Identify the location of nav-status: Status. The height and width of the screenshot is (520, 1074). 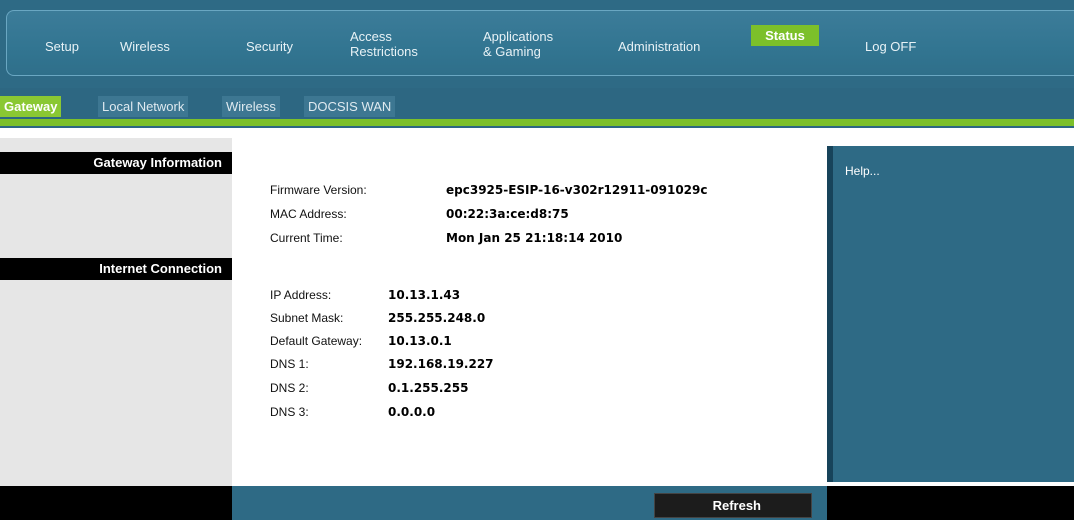
(785, 35).